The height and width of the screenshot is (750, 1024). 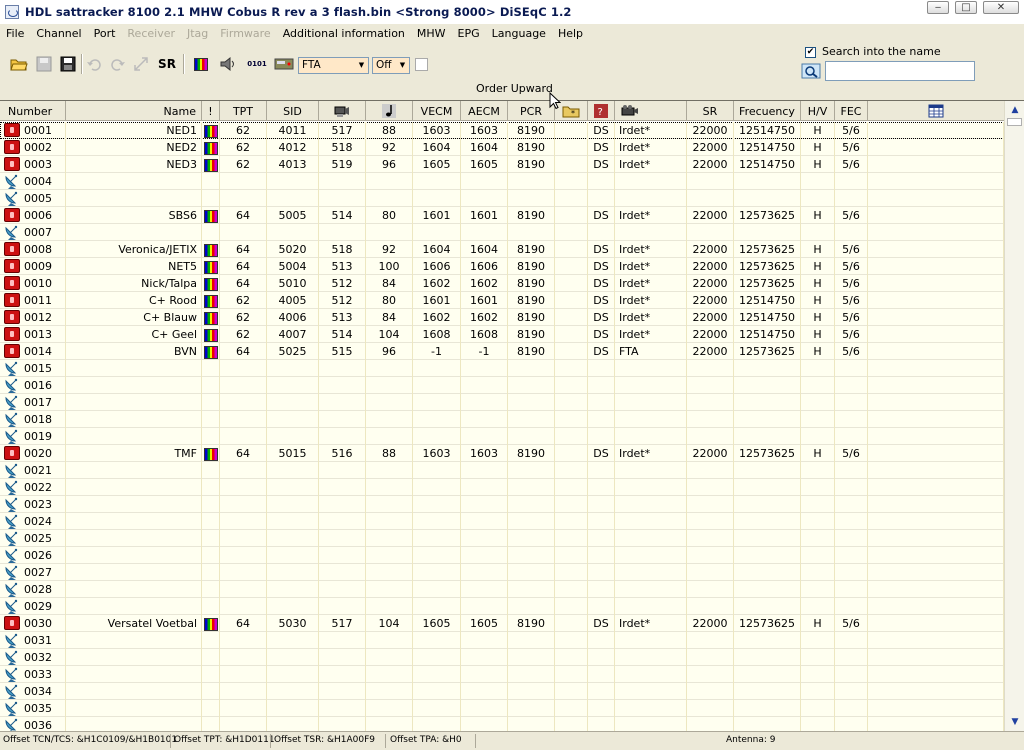 What do you see at coordinates (201, 64) in the screenshot?
I see `tv-bars-button` at bounding box center [201, 64].